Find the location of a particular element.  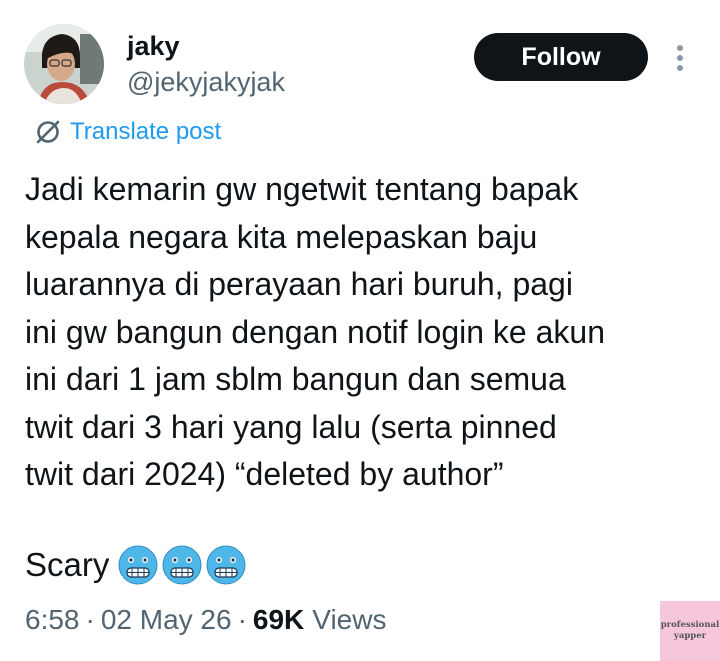

display-name: jaky is located at coordinates (153, 46).